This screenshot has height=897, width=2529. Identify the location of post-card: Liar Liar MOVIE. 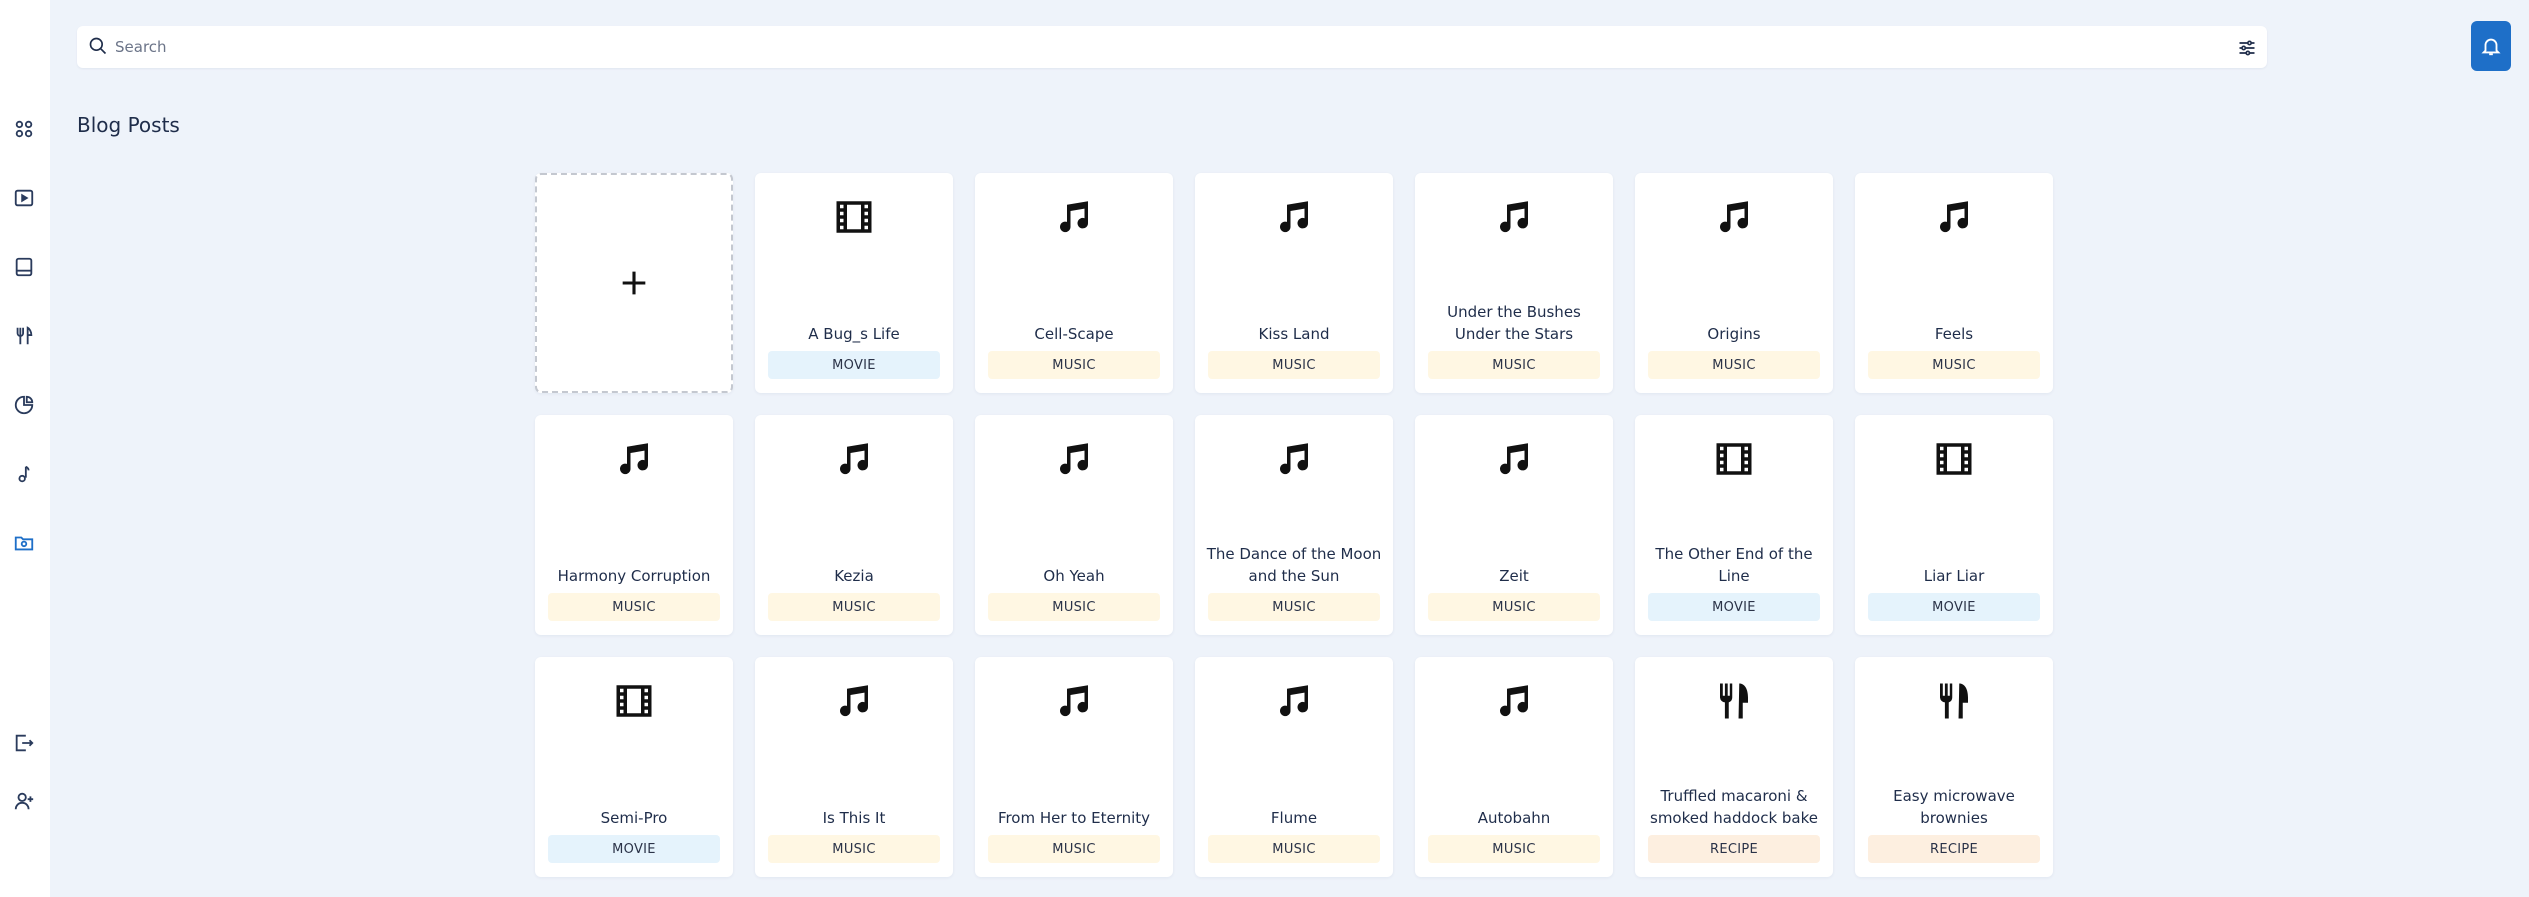
(1954, 525).